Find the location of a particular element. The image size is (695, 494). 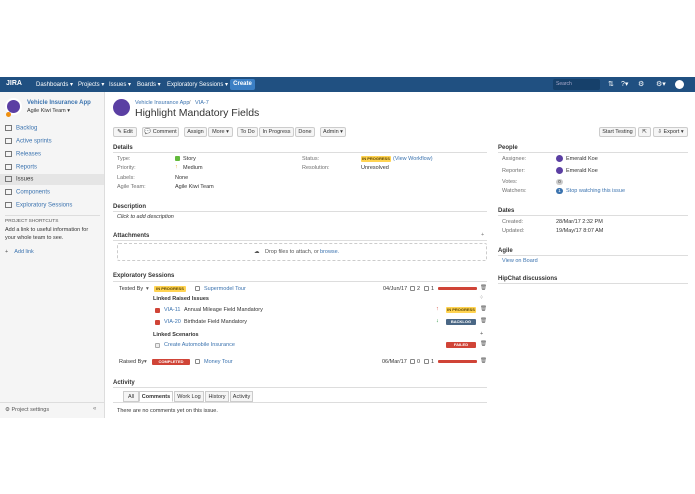

sidebar-team-selector: Agile Kiwi Team ▾ is located at coordinates (48, 111).